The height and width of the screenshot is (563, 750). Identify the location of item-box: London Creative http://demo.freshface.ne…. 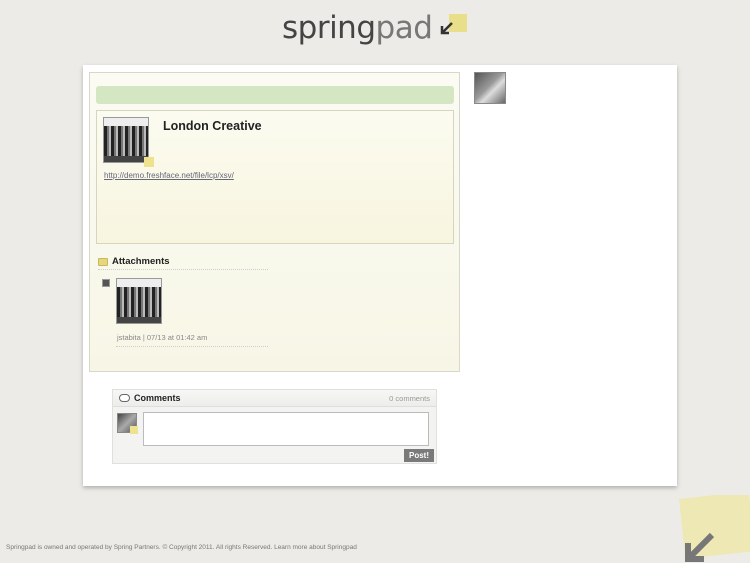
(275, 177).